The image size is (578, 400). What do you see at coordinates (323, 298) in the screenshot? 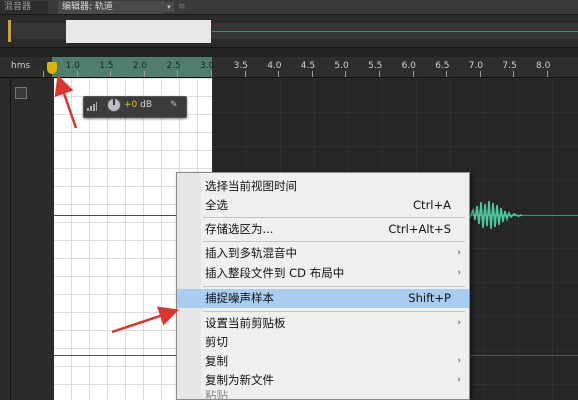
I see `menu-item-capture-noise-print: 捕捉噪声样本 Shift+P` at bounding box center [323, 298].